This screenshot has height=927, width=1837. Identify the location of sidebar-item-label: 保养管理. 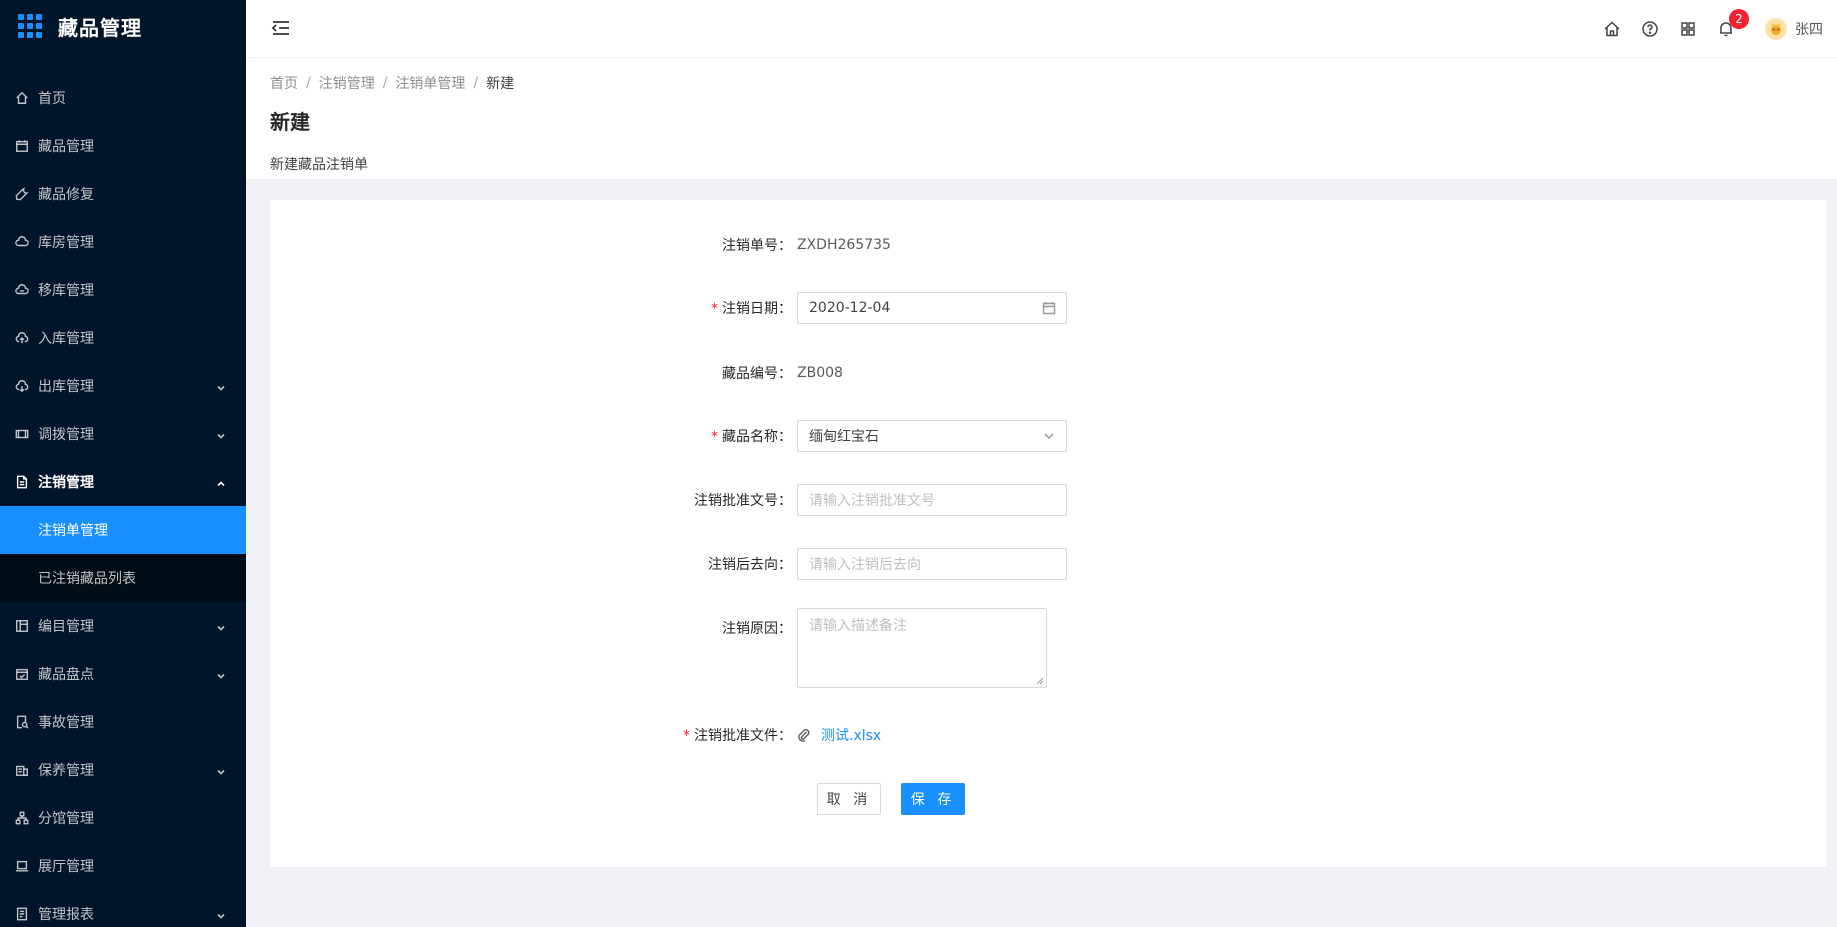
(66, 771).